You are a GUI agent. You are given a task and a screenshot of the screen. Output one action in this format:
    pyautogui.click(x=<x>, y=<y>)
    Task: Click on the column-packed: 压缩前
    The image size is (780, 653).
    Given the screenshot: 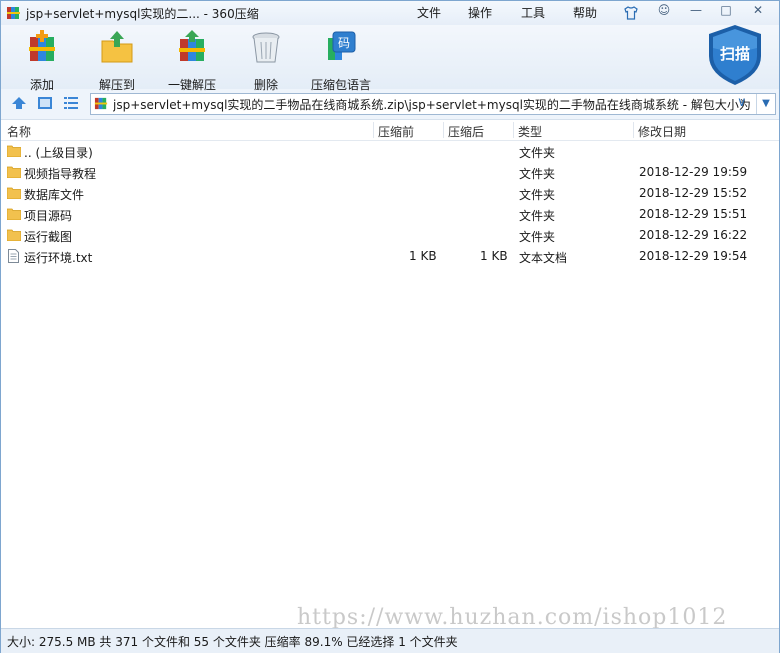 What is the action you would take?
    pyautogui.click(x=396, y=131)
    